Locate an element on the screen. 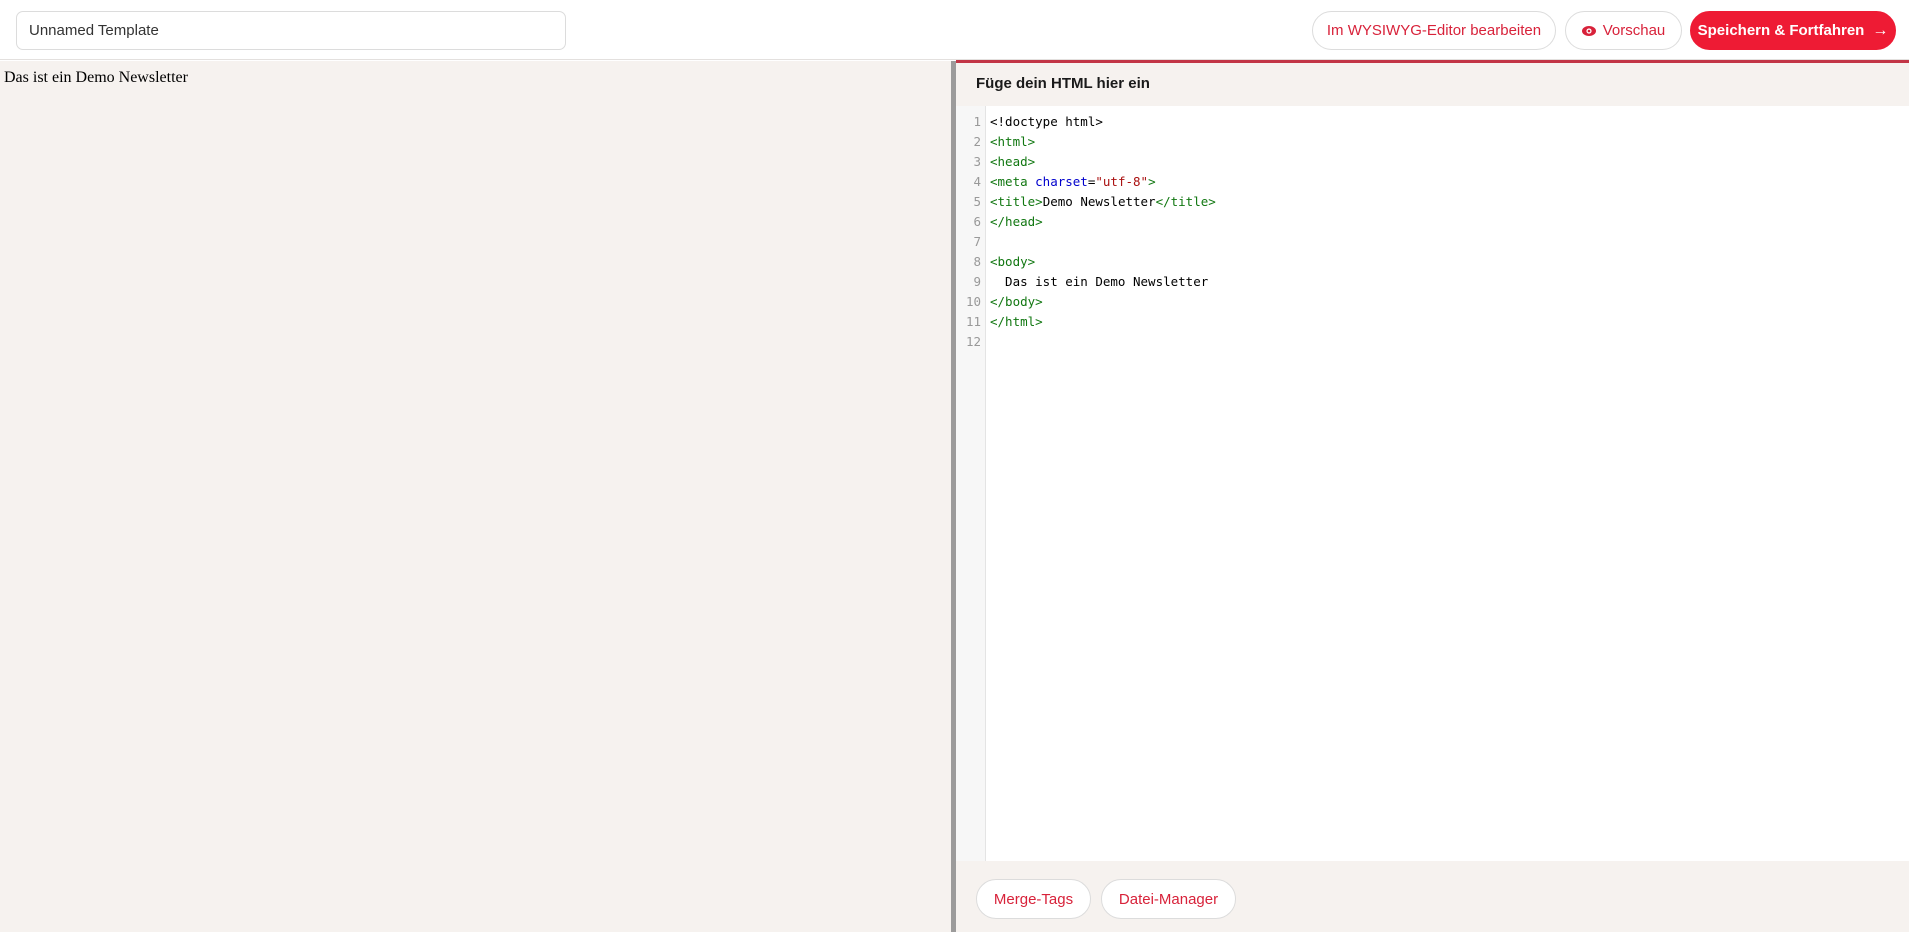 Image resolution: width=1909 pixels, height=932 pixels. code-line: 11 </html> is located at coordinates (1432, 322).